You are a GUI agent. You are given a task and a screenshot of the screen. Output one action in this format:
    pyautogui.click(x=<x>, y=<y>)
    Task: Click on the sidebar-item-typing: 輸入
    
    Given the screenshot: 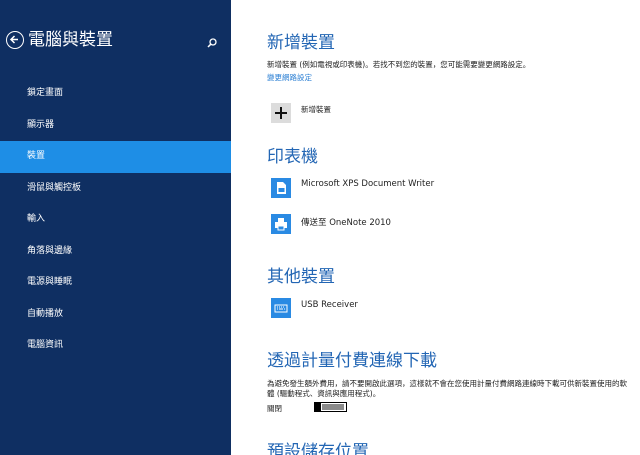 What is the action you would take?
    pyautogui.click(x=115, y=220)
    